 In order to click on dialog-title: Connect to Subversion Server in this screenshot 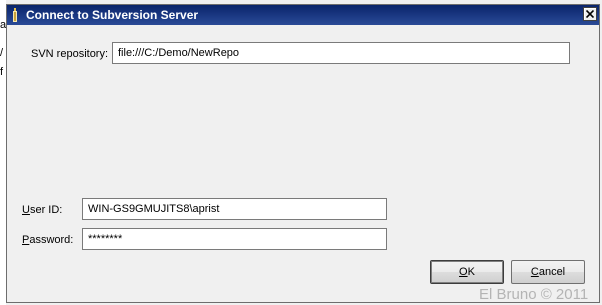, I will do `click(112, 15)`.